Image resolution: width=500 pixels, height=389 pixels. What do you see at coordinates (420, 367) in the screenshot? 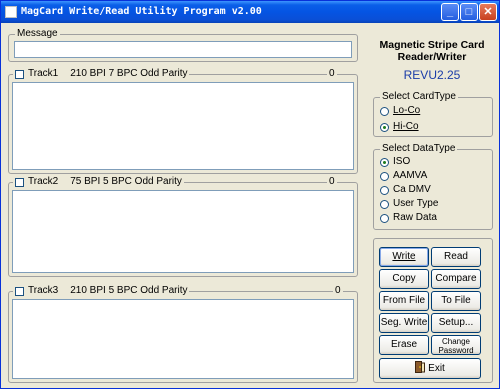
I see `exit-door-icon` at bounding box center [420, 367].